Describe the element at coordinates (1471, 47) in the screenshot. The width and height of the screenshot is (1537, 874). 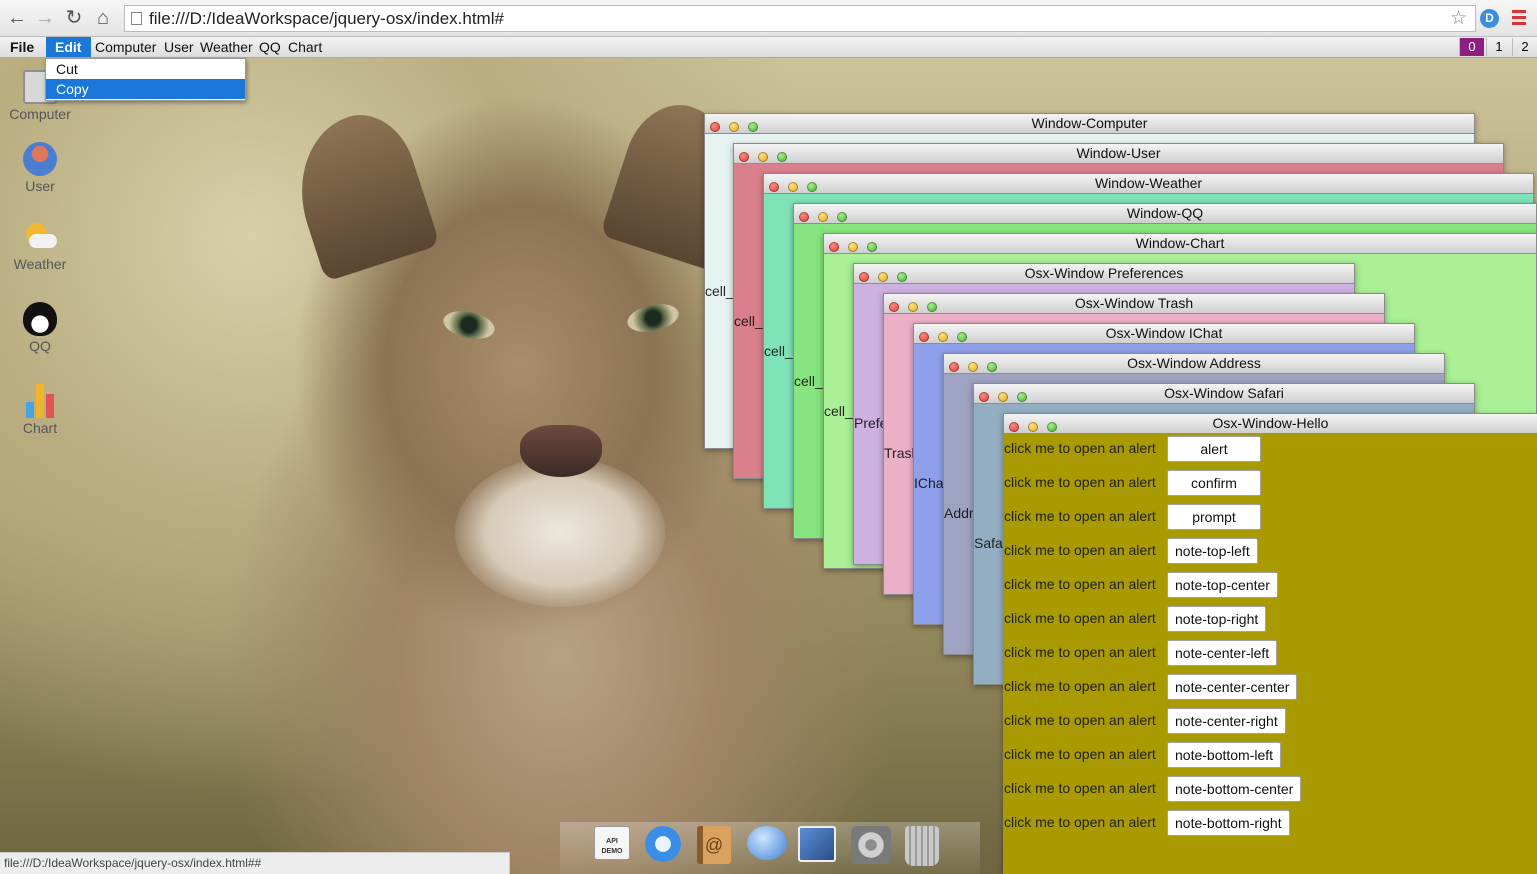
I see `workspace-0: 0` at that location.